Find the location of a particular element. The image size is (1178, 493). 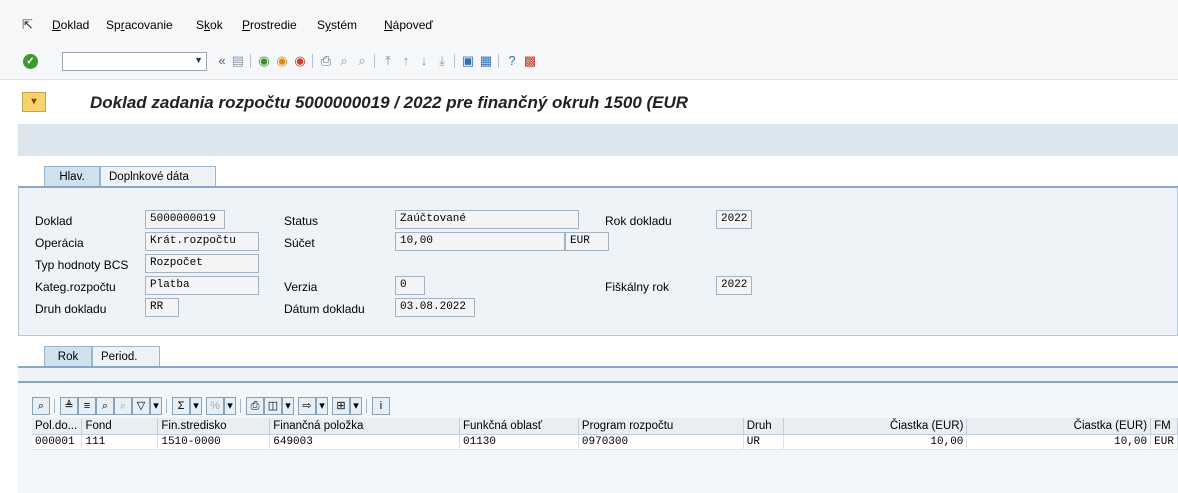

field-kateg: Platba is located at coordinates (202, 285).